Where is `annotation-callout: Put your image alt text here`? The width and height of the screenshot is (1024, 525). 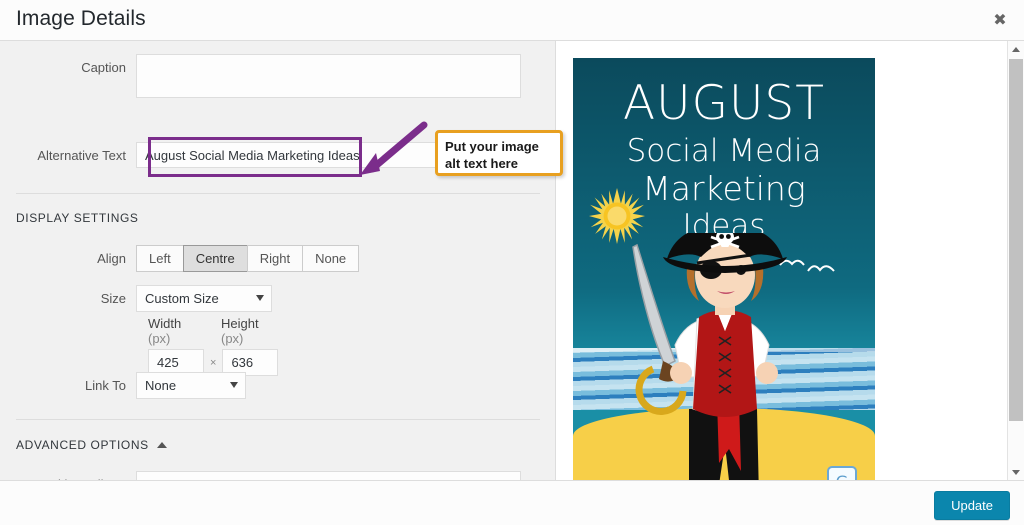 annotation-callout: Put your image alt text here is located at coordinates (499, 153).